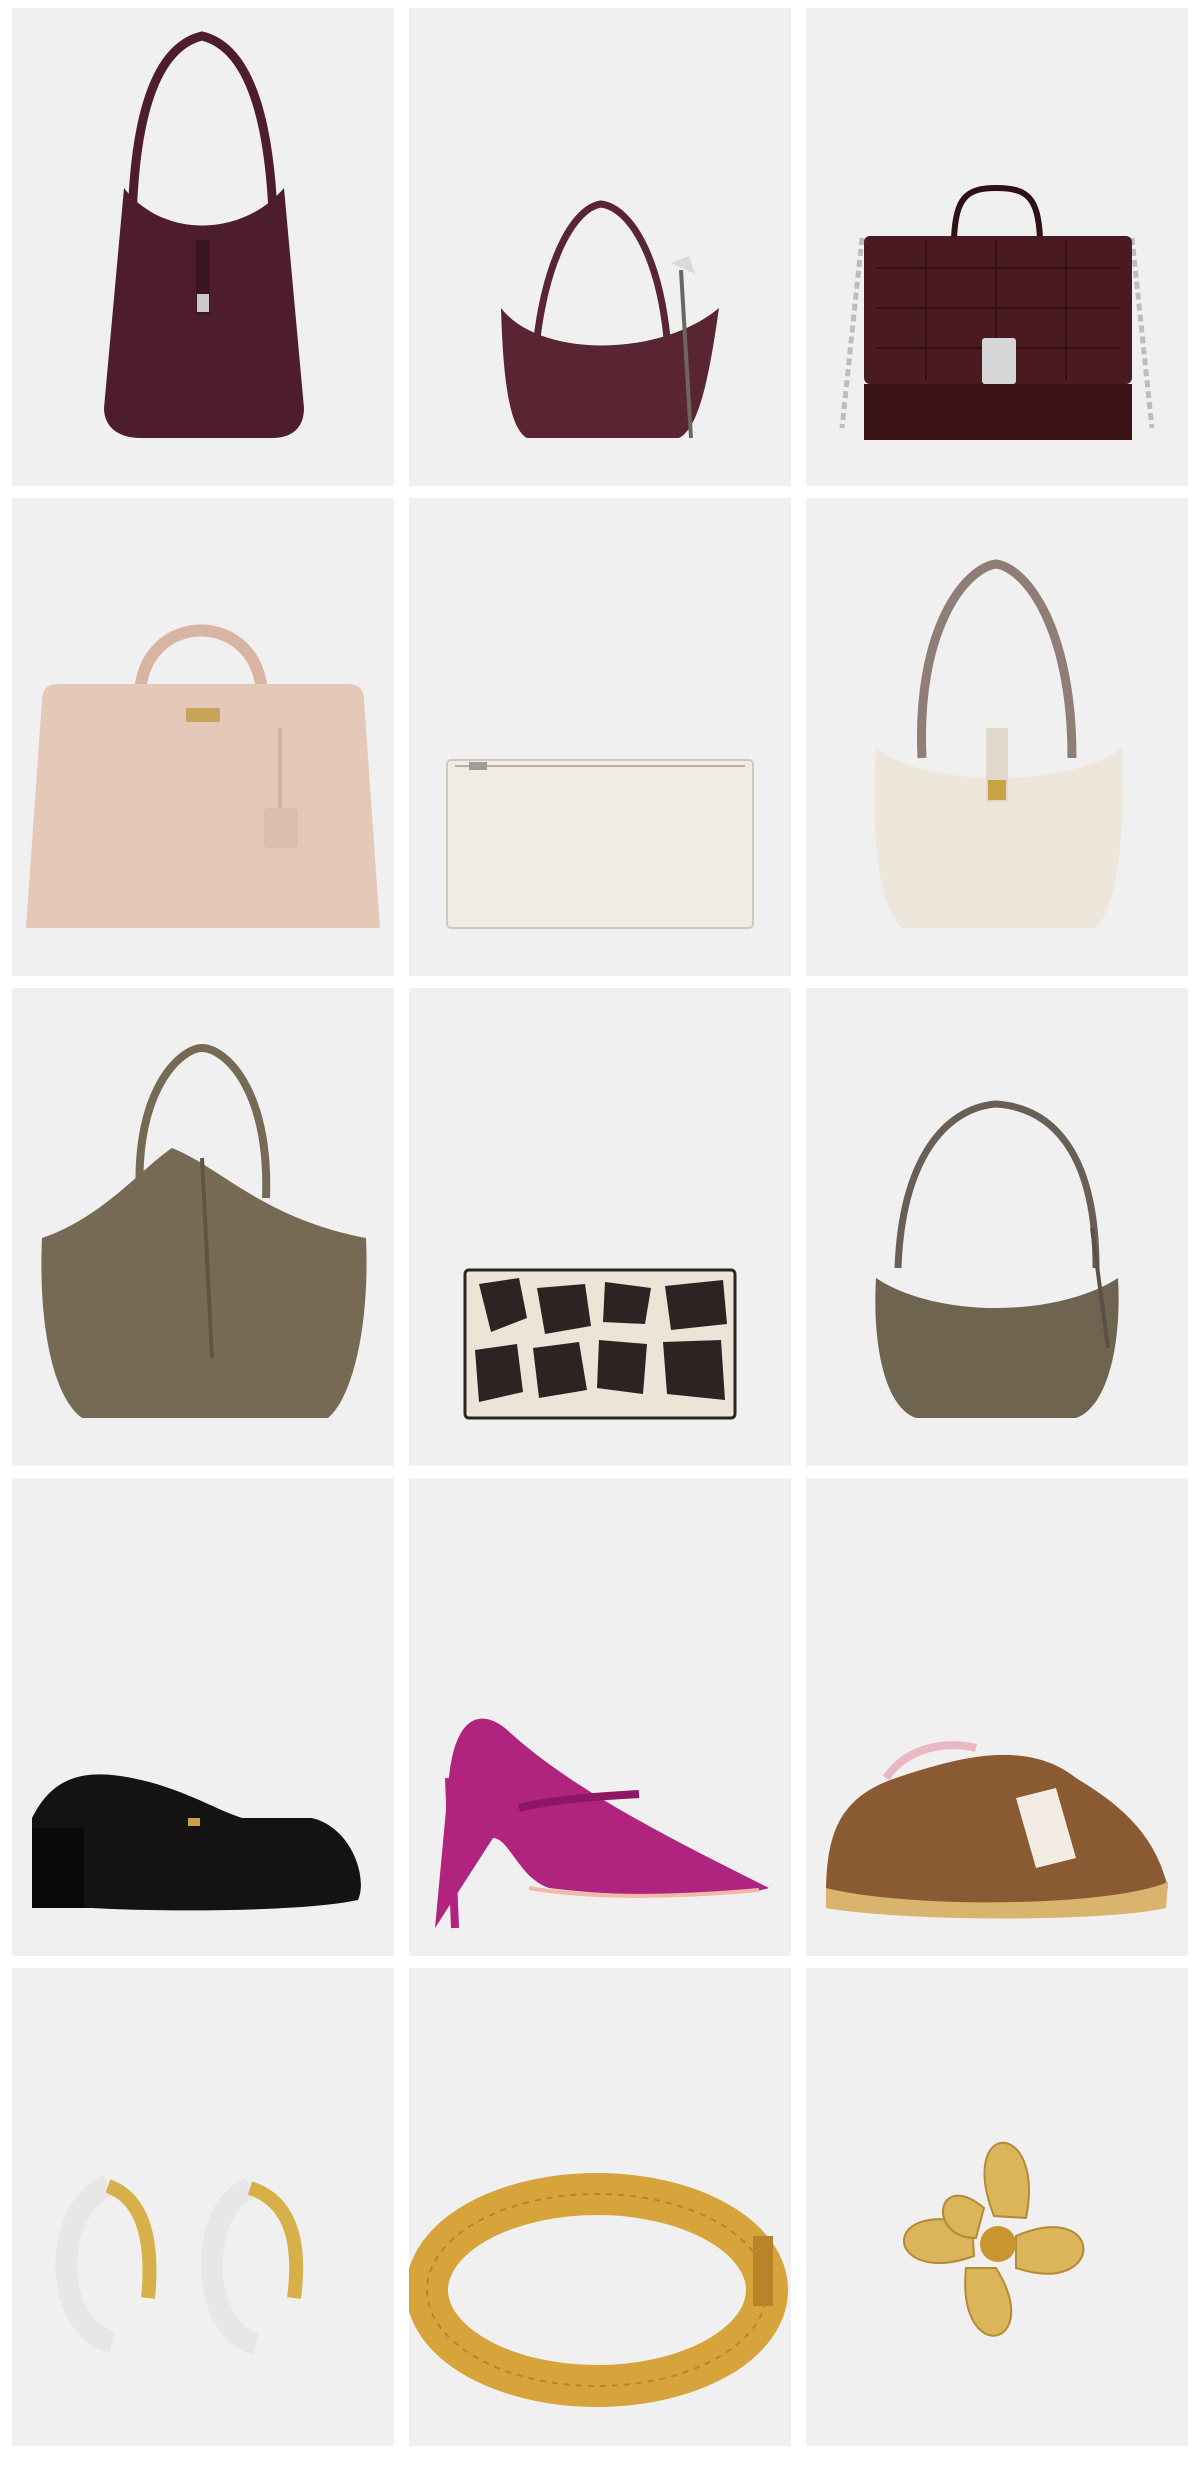  What do you see at coordinates (602, 1823) in the screenshot?
I see `product-image-magenta-suede-pump` at bounding box center [602, 1823].